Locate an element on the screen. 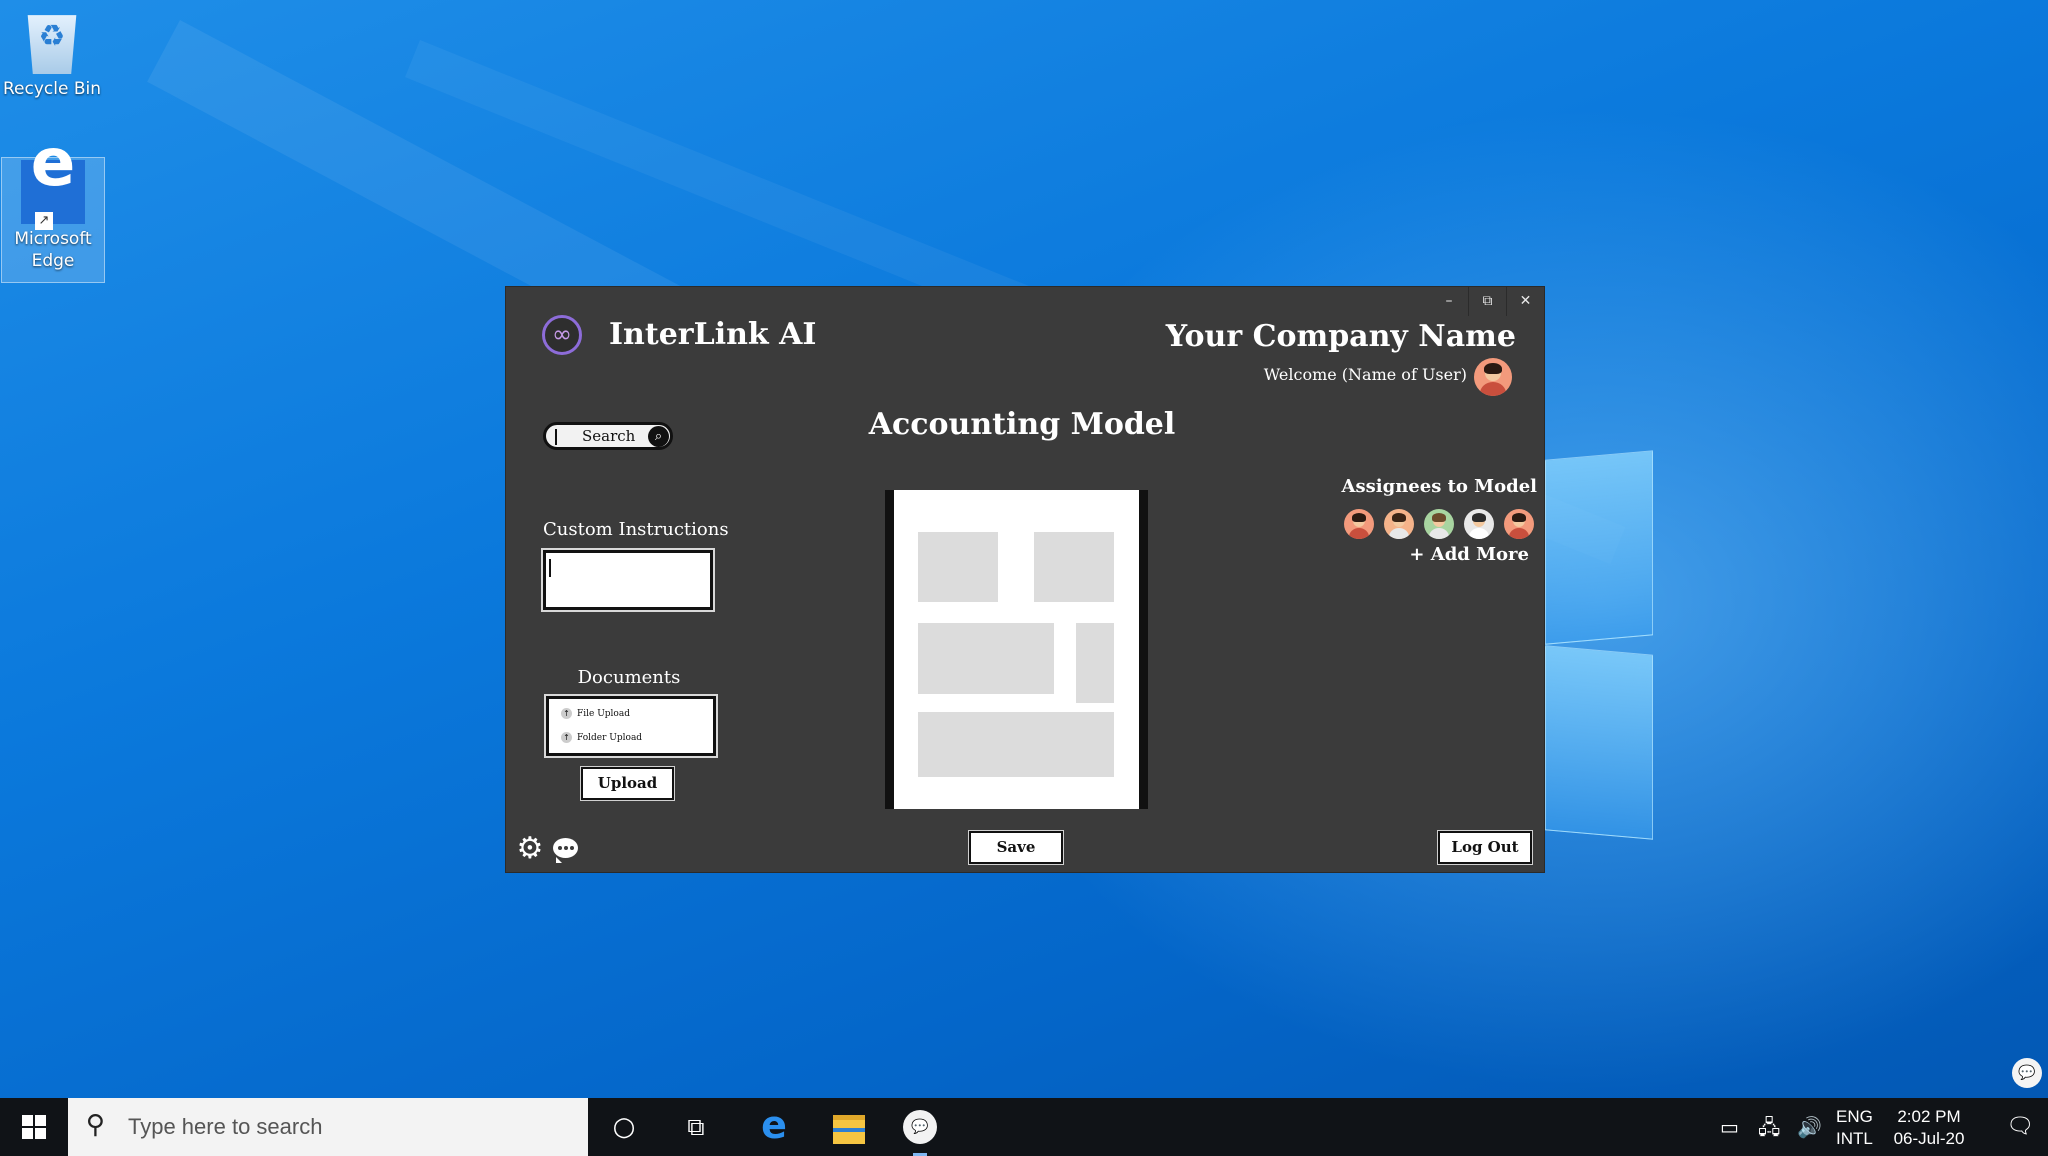 The image size is (2048, 1156). file-explorer-icon is located at coordinates (848, 1127).